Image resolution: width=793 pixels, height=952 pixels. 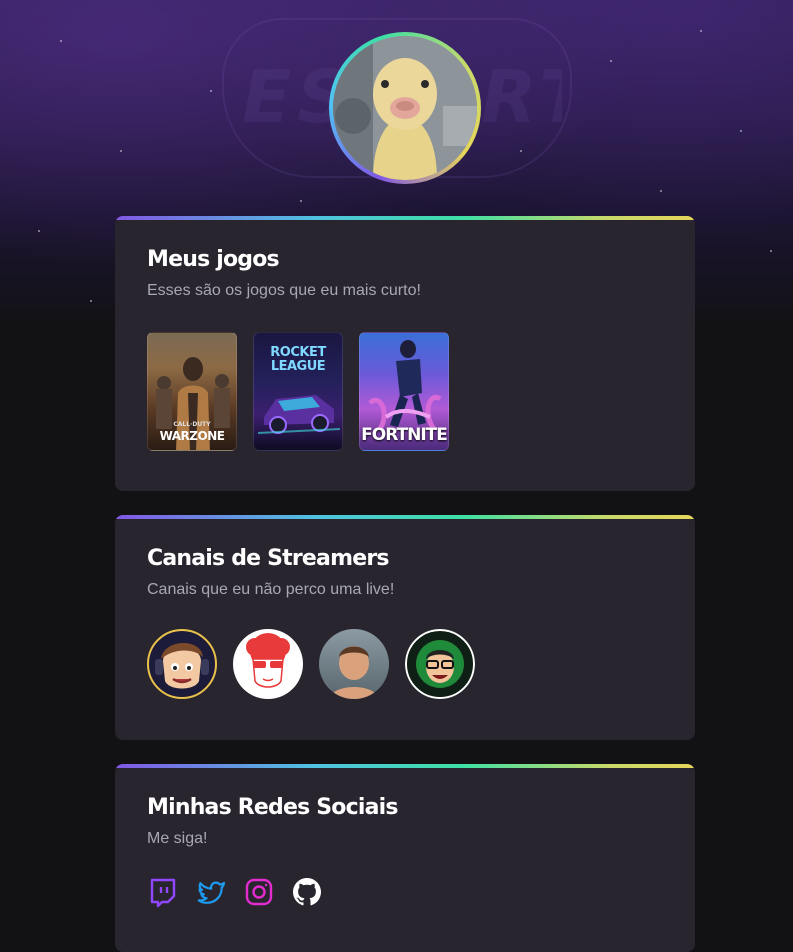 I want to click on duck-photo-icon, so click(x=405, y=108).